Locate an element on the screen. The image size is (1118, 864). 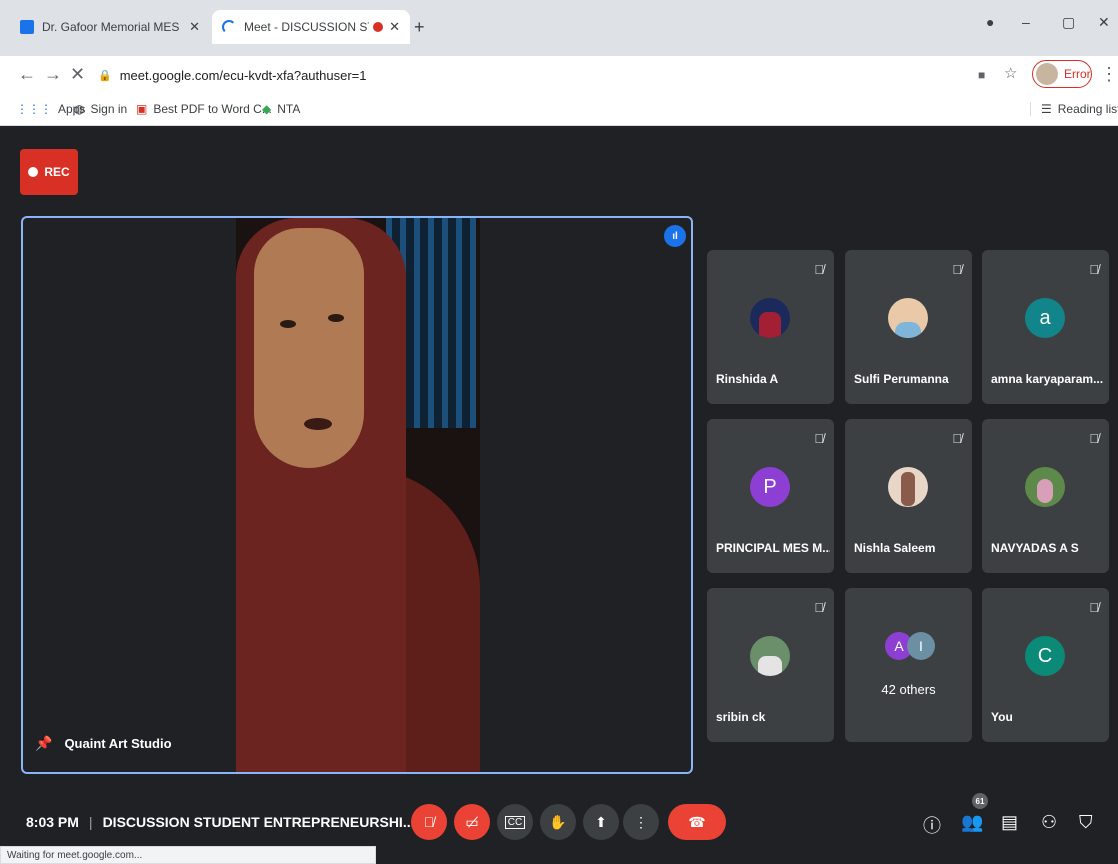
browser-menu-icon: ⋮ is located at coordinates (1109, 74).